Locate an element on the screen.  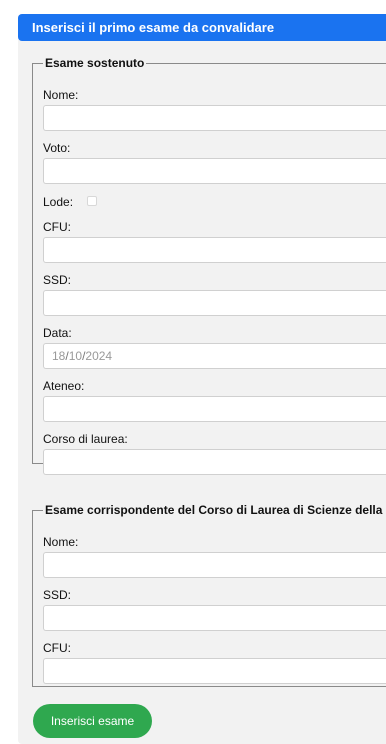
date-year: 2024 is located at coordinates (99, 356).